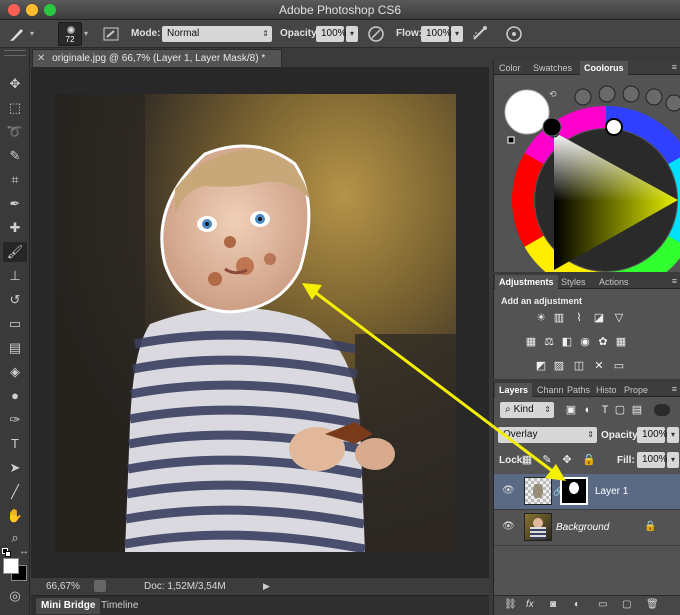 This screenshot has height=615, width=680. I want to click on tab-adjustments: Adjustments, so click(526, 282).